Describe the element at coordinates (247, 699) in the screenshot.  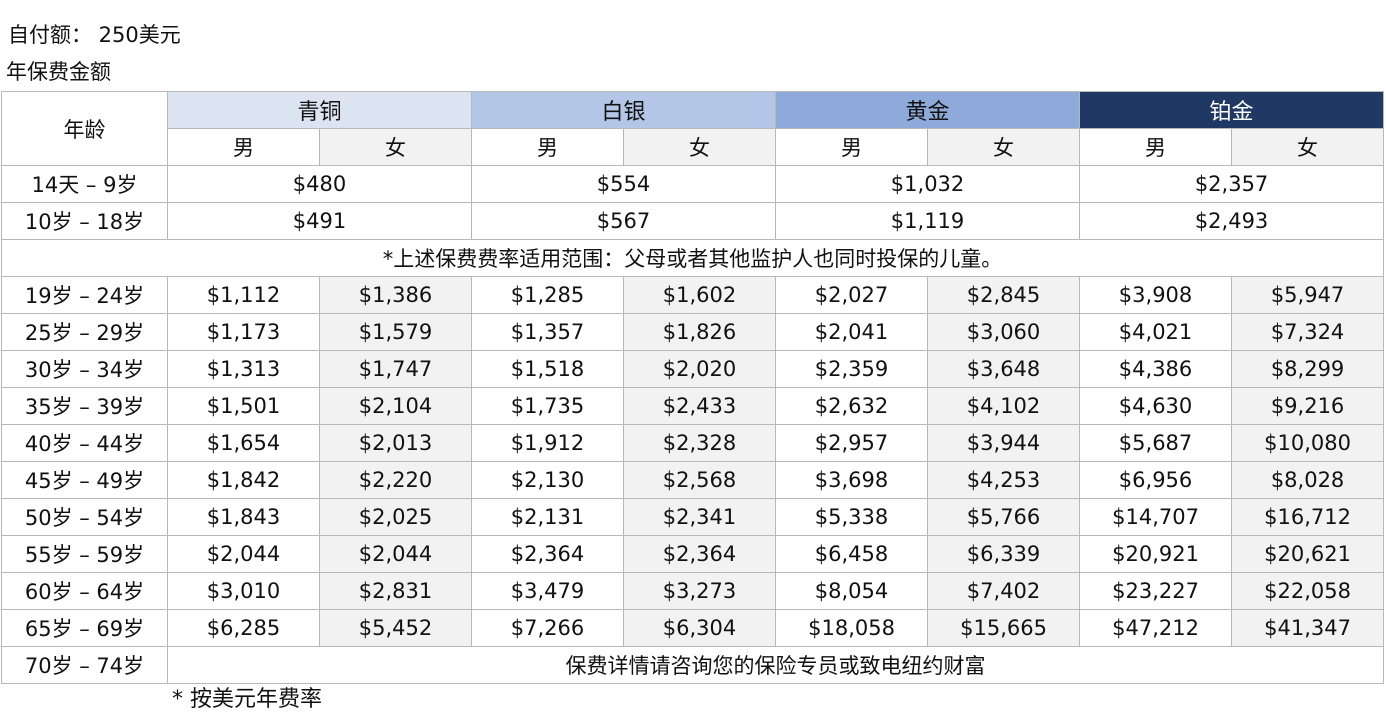
I see `footnote: * 按美元年费率` at that location.